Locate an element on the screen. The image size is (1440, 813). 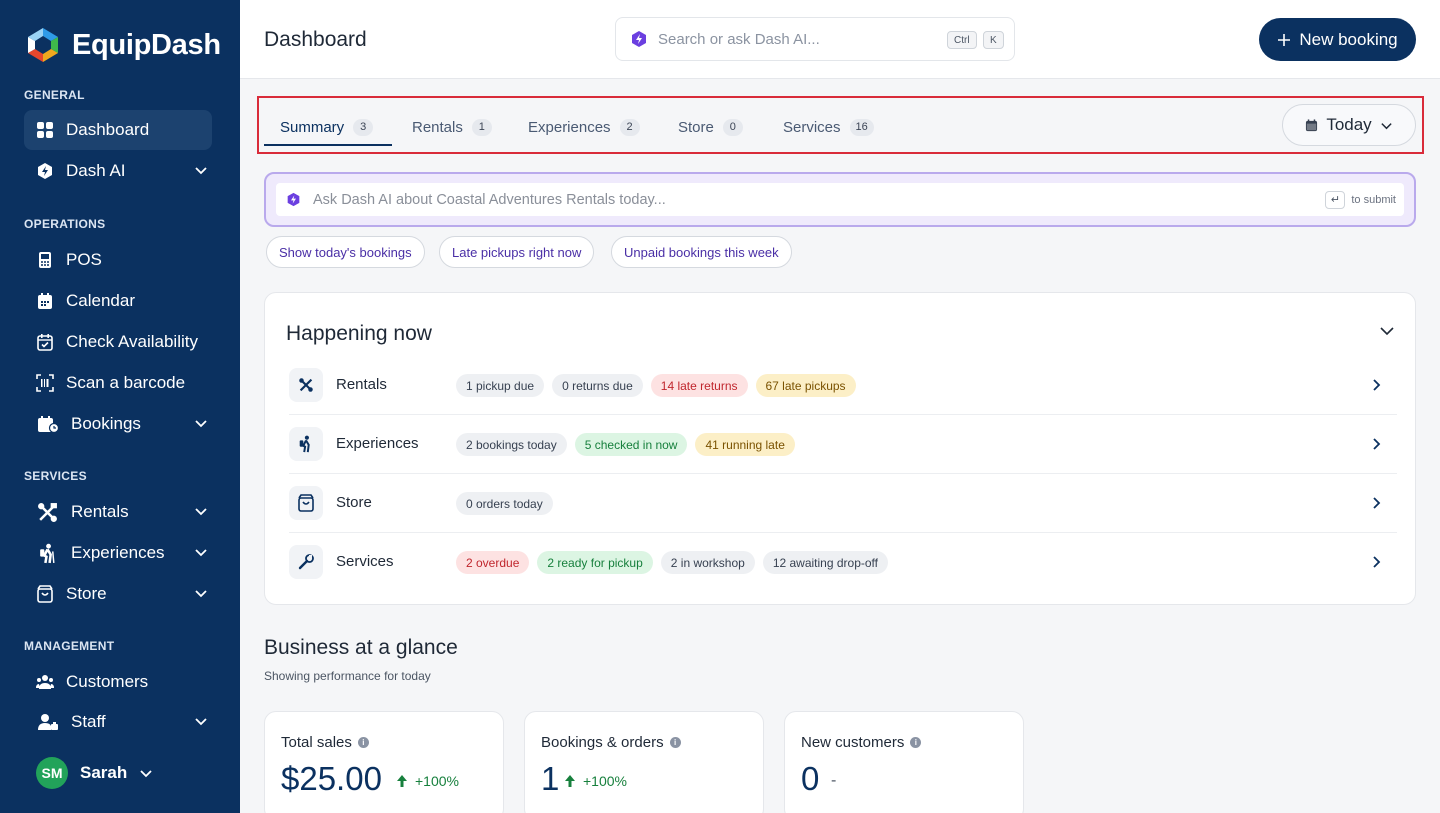
ask-dash-ai-panel: ↵ to submit is located at coordinates (840, 199).